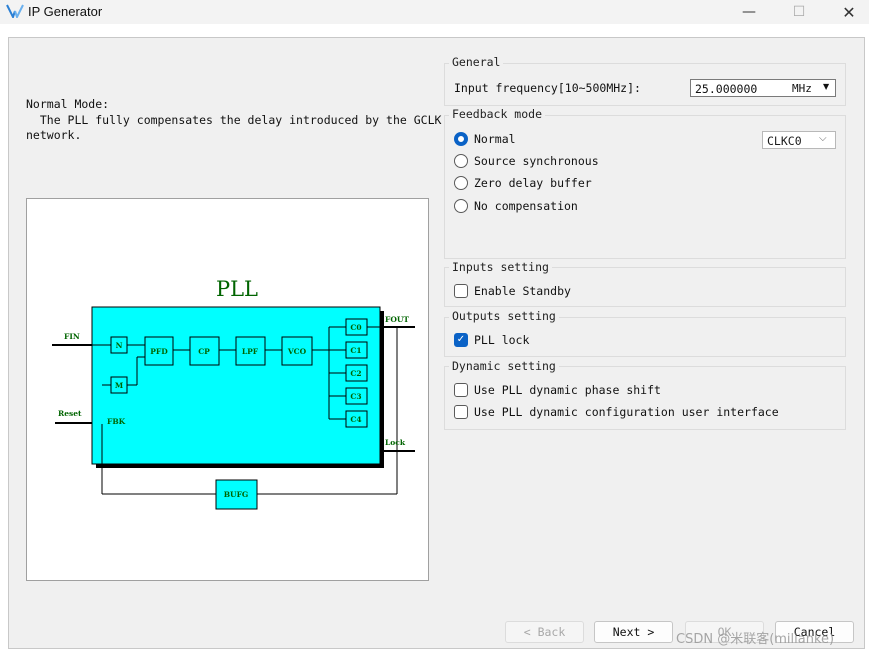  I want to click on minimize-button: —, so click(749, 12).